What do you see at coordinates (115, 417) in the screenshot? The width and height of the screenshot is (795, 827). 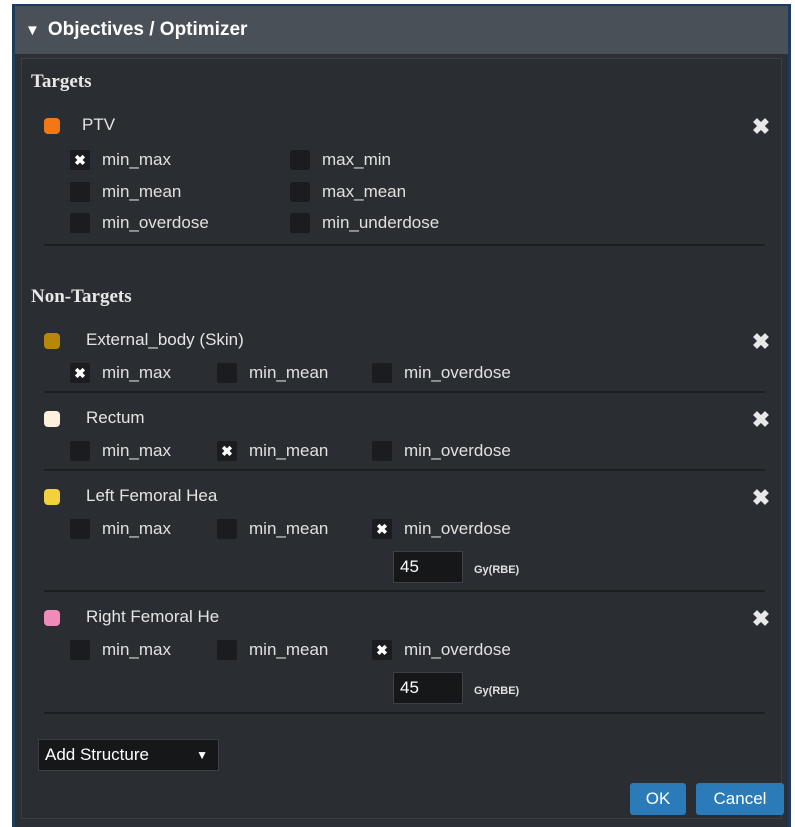 I see `structure-name: Rectum` at bounding box center [115, 417].